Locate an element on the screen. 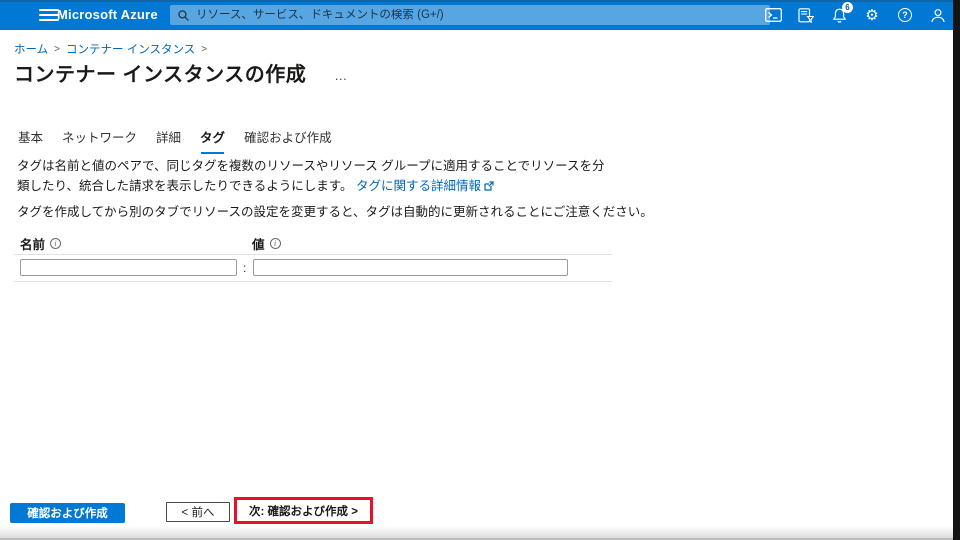 The width and height of the screenshot is (960, 540). cloud-shell-icon is located at coordinates (773, 15).